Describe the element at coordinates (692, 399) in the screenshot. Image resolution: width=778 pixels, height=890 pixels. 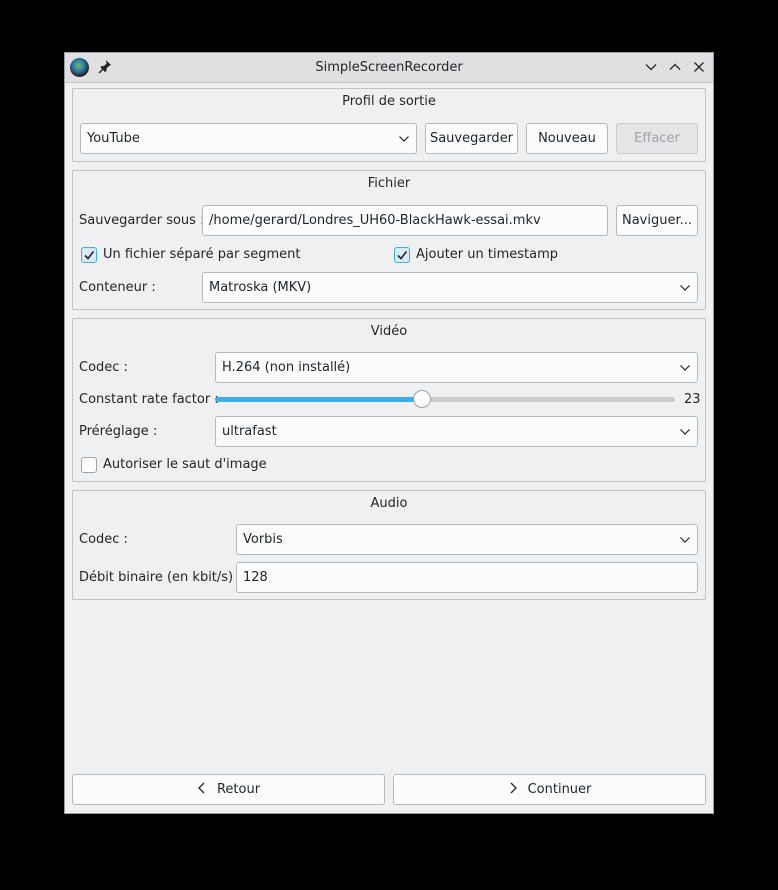
I see `crf-value: 23` at that location.